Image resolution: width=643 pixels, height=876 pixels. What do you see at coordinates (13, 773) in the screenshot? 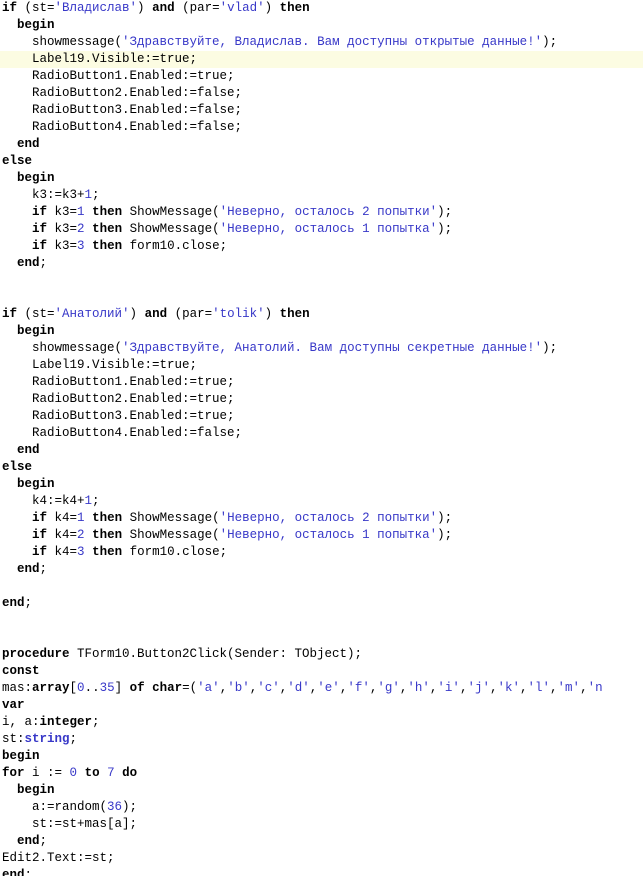
I see `code-token-kw: for` at bounding box center [13, 773].